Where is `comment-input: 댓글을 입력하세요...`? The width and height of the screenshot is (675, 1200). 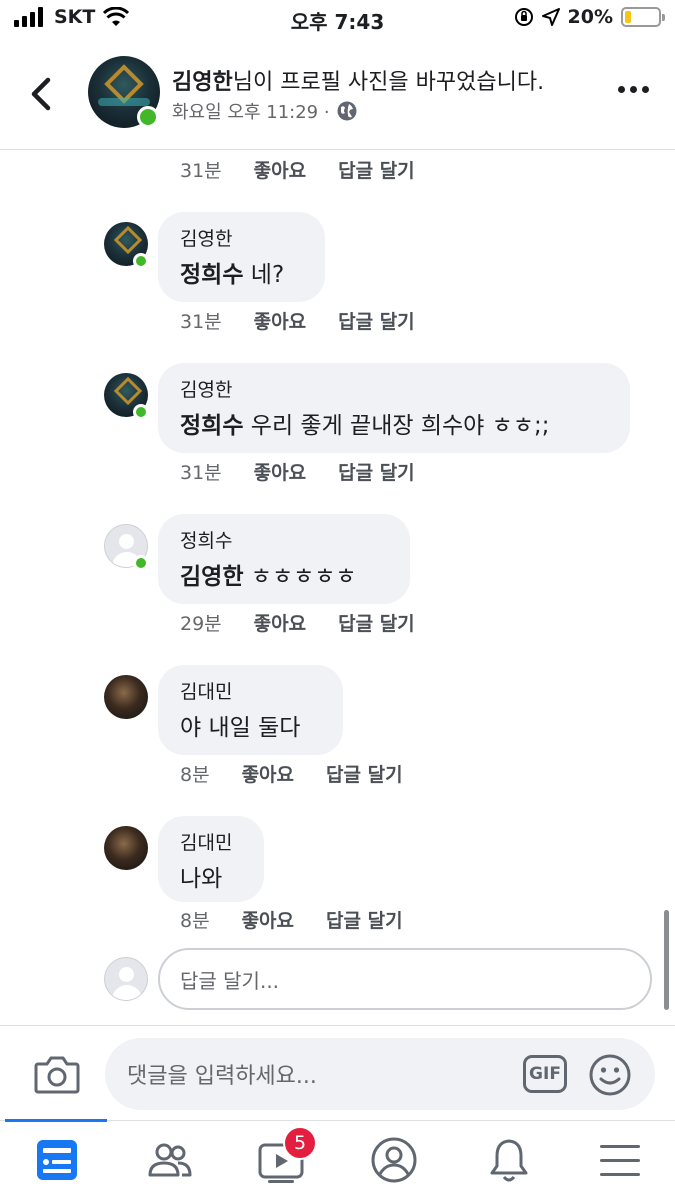 comment-input: 댓글을 입력하세요... is located at coordinates (380, 1074).